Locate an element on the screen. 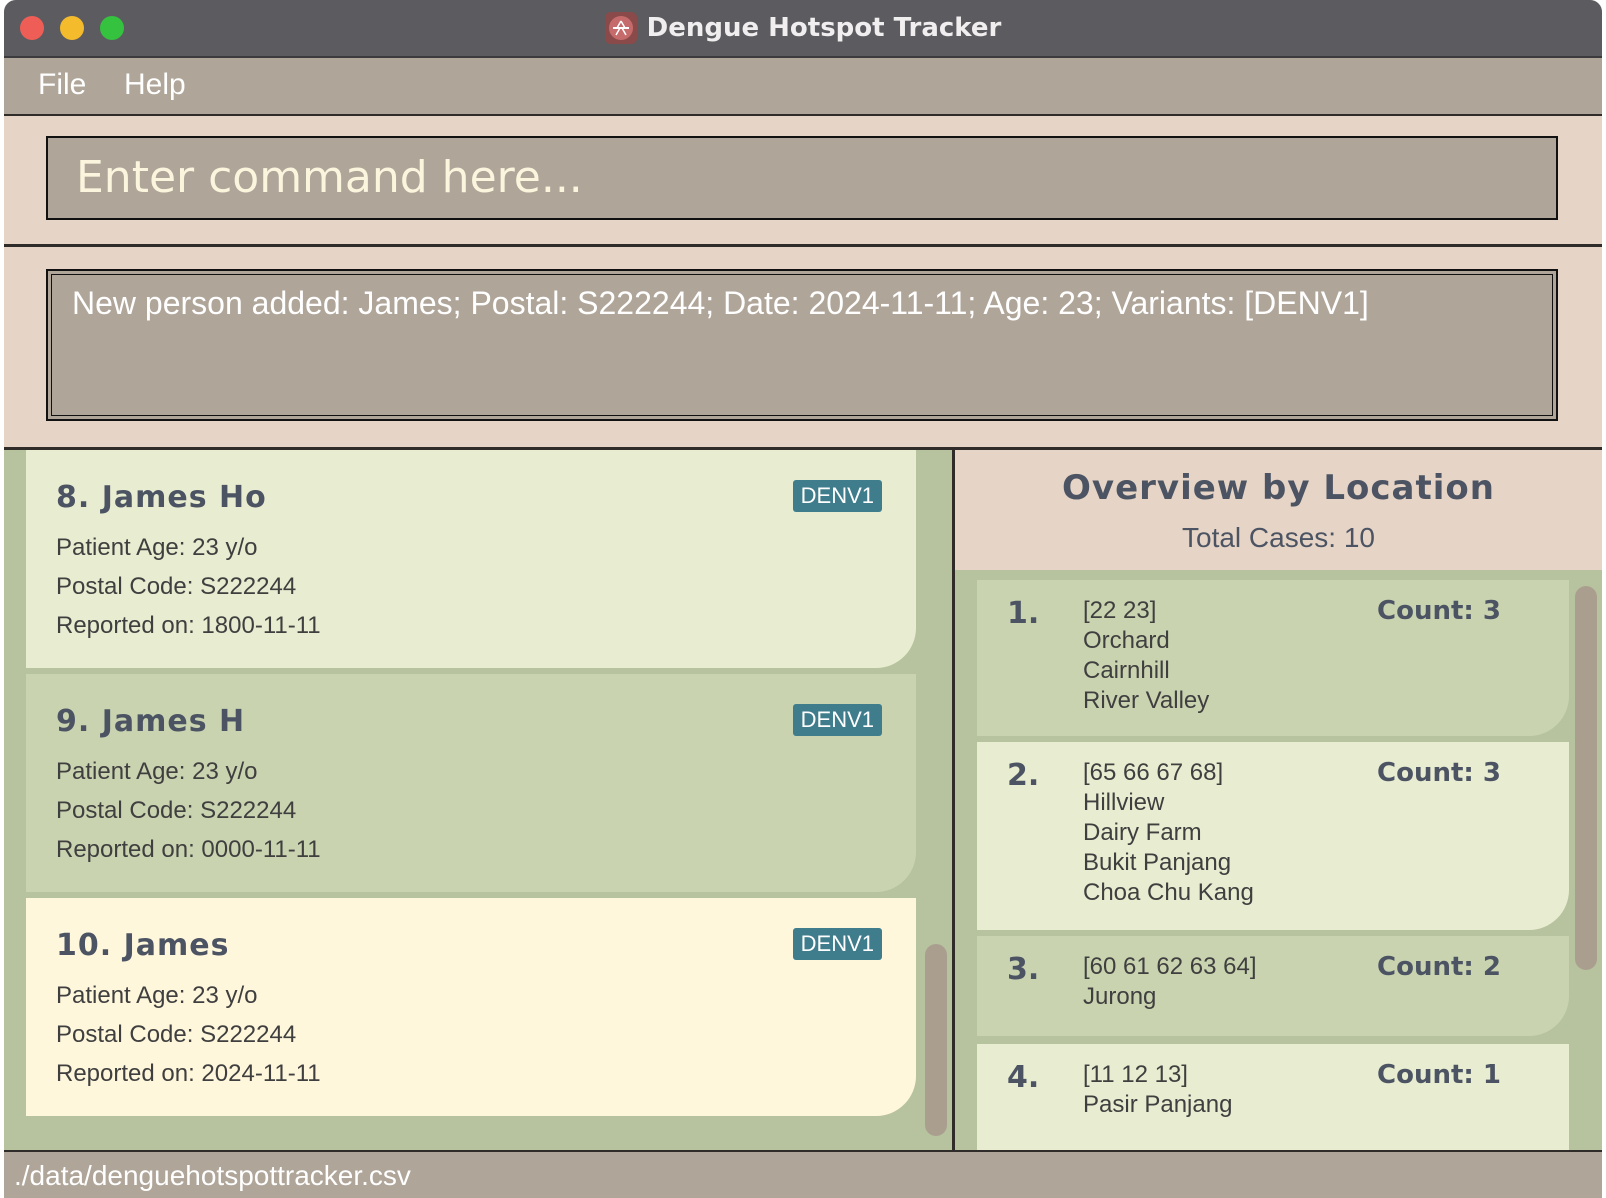 Image resolution: width=1606 pixels, height=1198 pixels. location-line: [11 12 13] is located at coordinates (1135, 1074).